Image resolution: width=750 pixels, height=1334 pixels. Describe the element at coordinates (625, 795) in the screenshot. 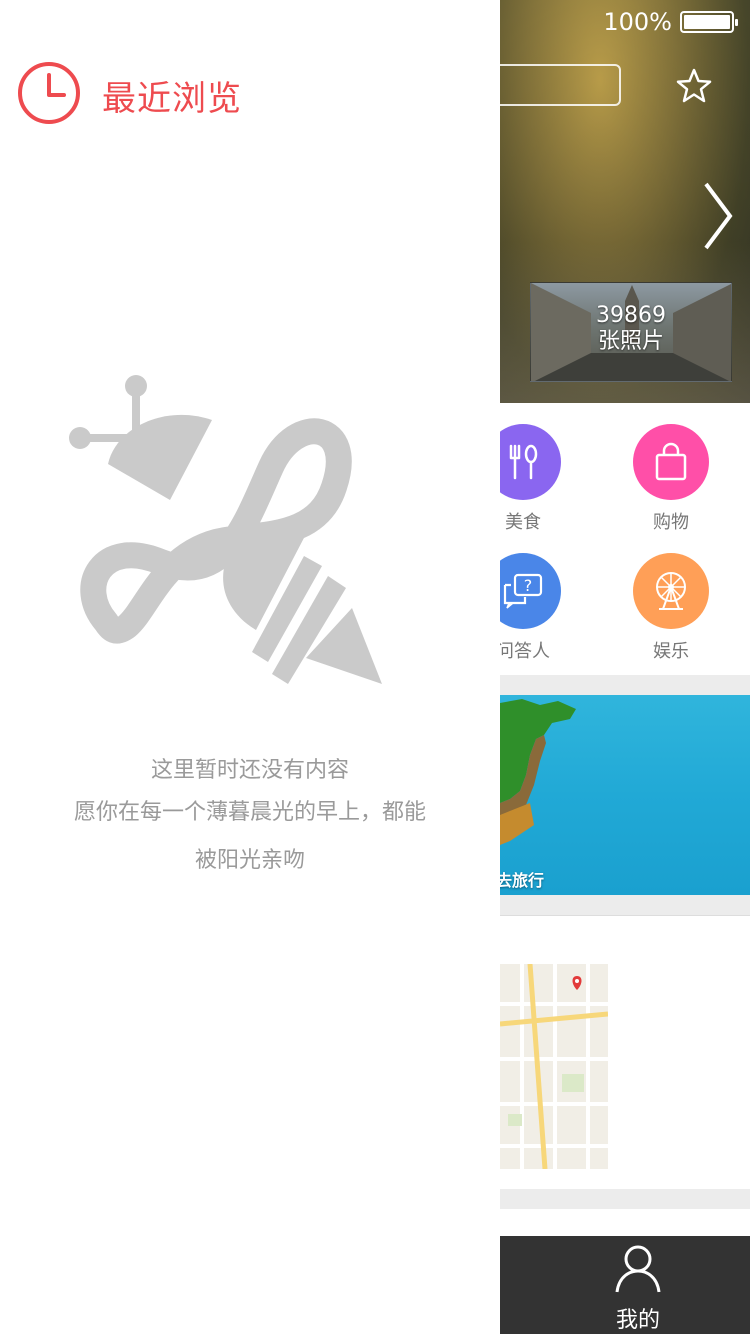

I see `travel-banner: 去旅行` at that location.